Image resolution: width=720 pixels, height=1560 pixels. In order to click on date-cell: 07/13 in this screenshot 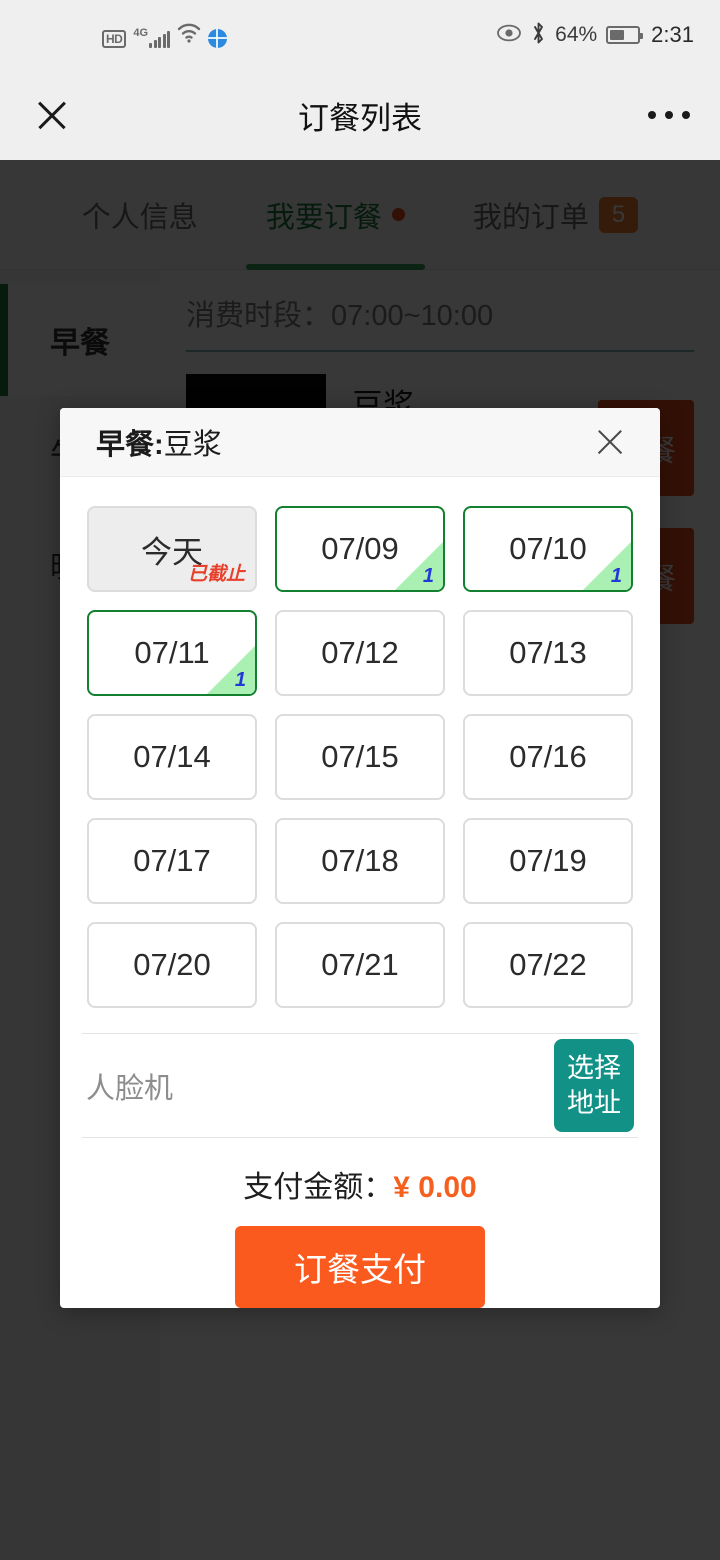, I will do `click(548, 653)`.